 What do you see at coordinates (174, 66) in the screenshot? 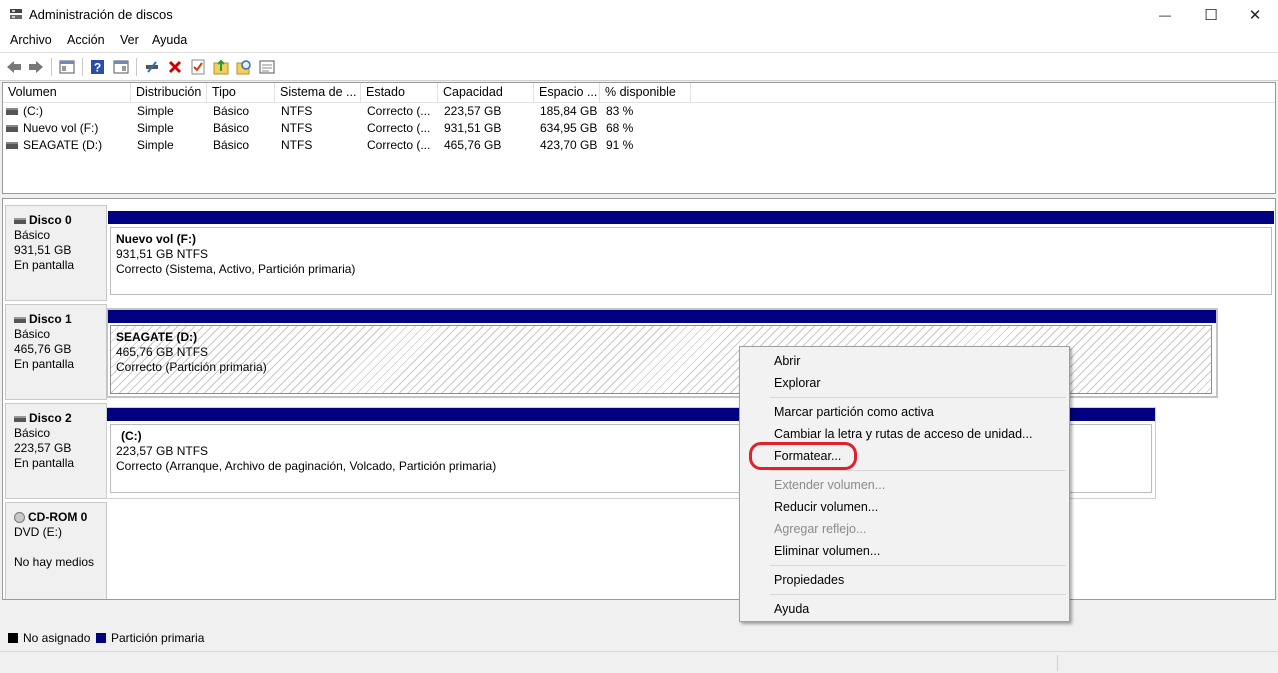
I see `delete-icon` at bounding box center [174, 66].